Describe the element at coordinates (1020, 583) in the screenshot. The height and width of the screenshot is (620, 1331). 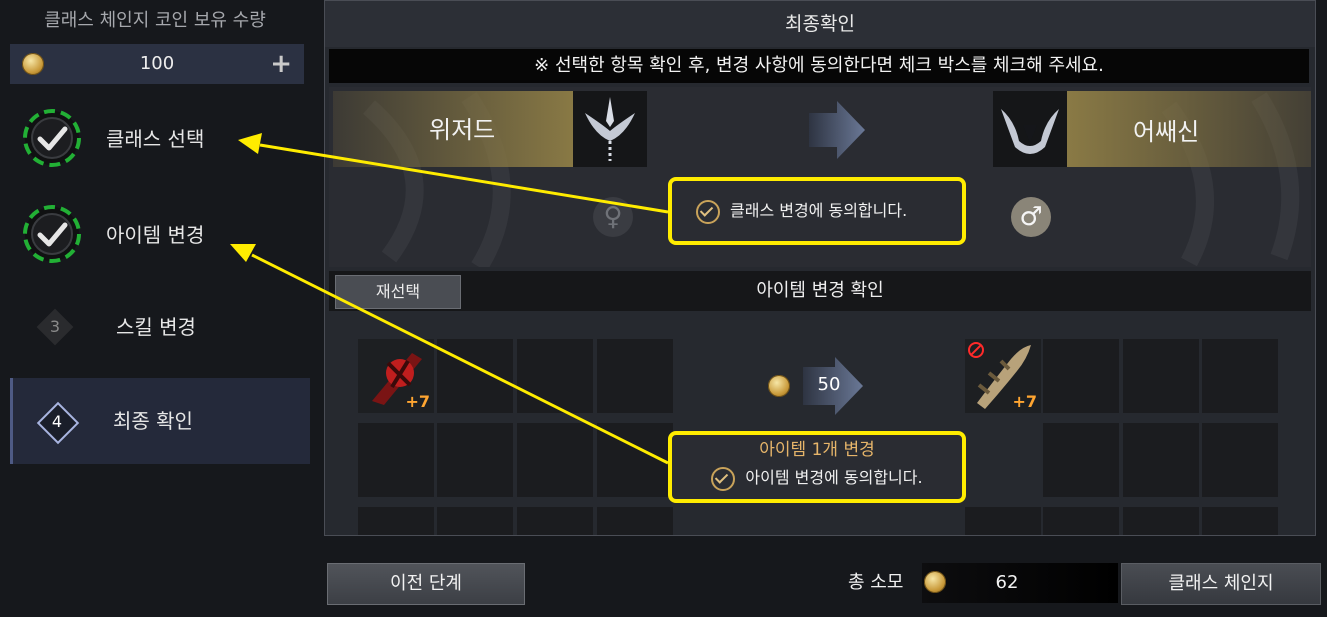
I see `total-cost-box: 62` at that location.